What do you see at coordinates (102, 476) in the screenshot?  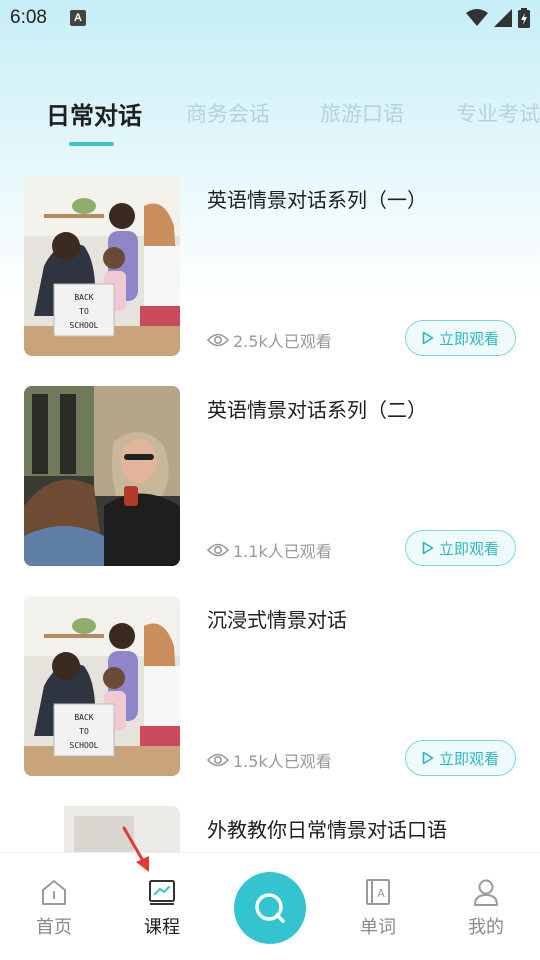 I see `course-thumbnail` at bounding box center [102, 476].